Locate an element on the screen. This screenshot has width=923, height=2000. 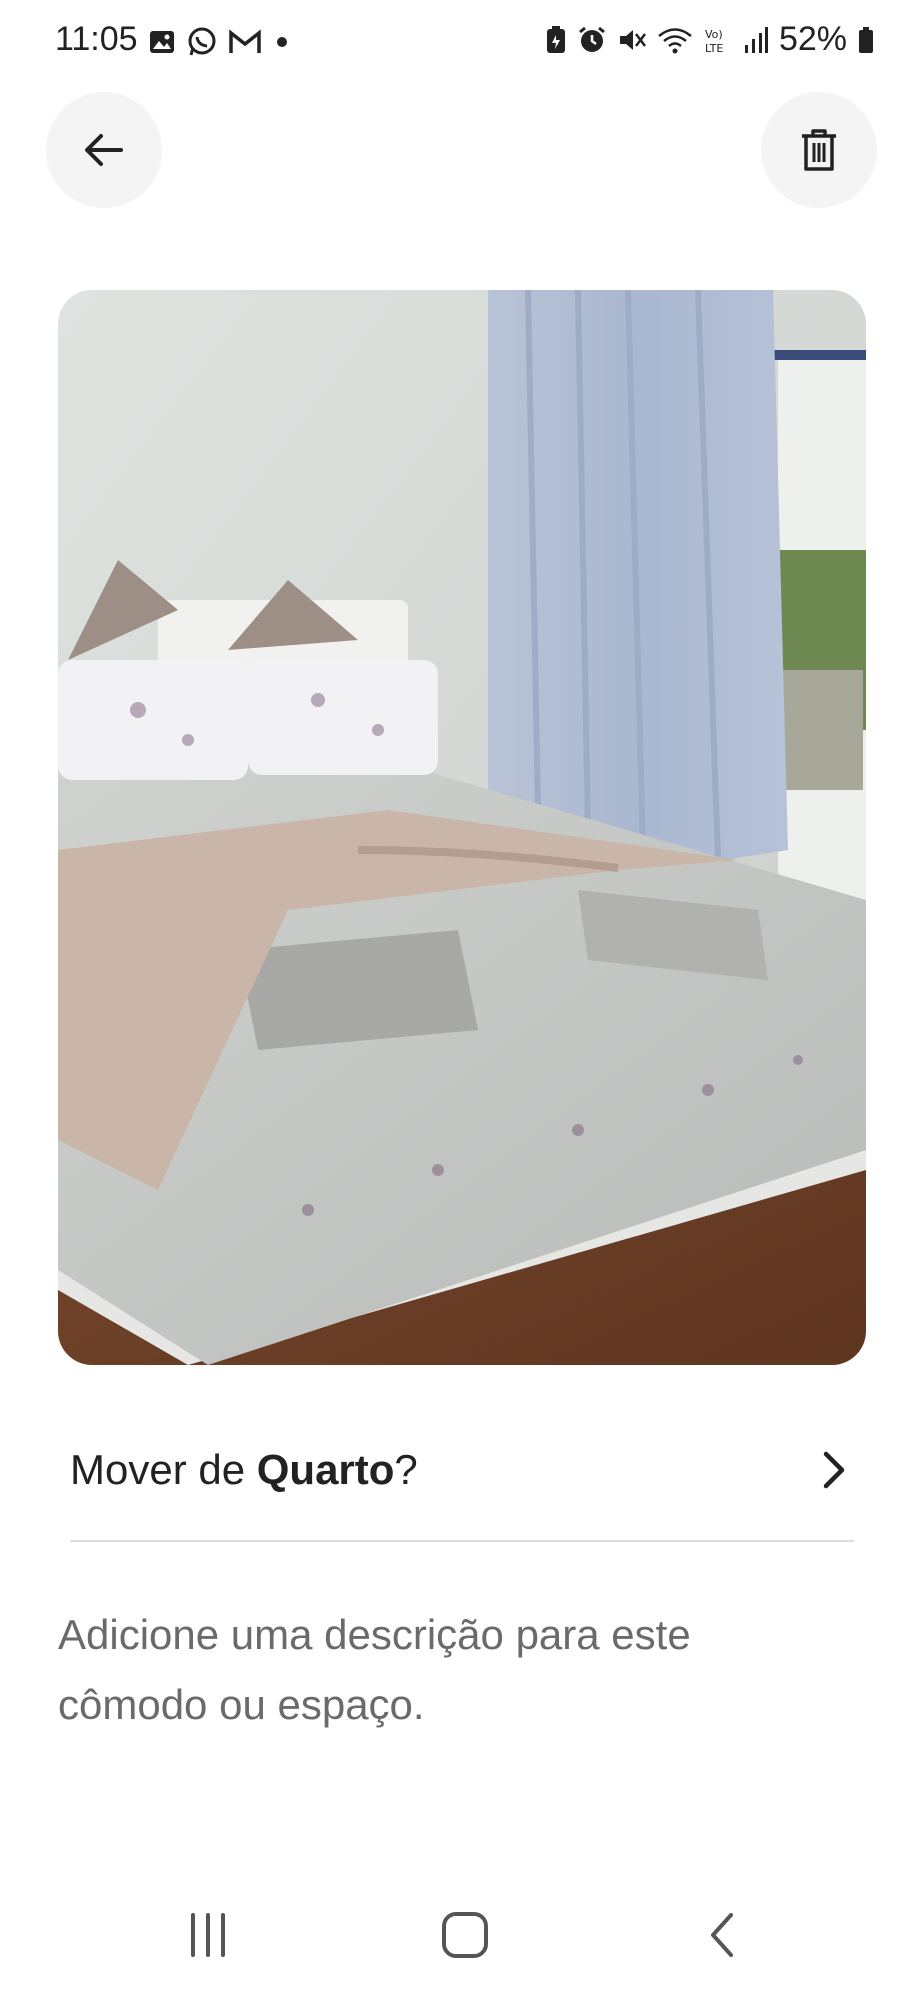
recent-apps-icon is located at coordinates (208, 1935).